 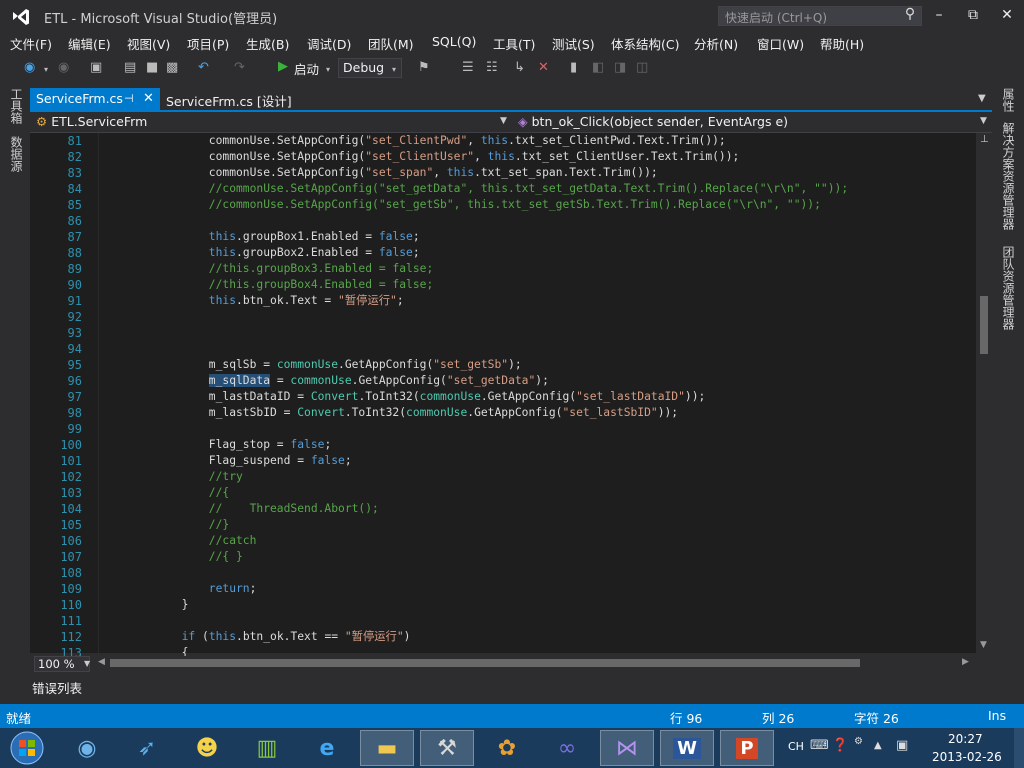 What do you see at coordinates (16, 106) in the screenshot?
I see `toolbox-tab: 工具箱` at bounding box center [16, 106].